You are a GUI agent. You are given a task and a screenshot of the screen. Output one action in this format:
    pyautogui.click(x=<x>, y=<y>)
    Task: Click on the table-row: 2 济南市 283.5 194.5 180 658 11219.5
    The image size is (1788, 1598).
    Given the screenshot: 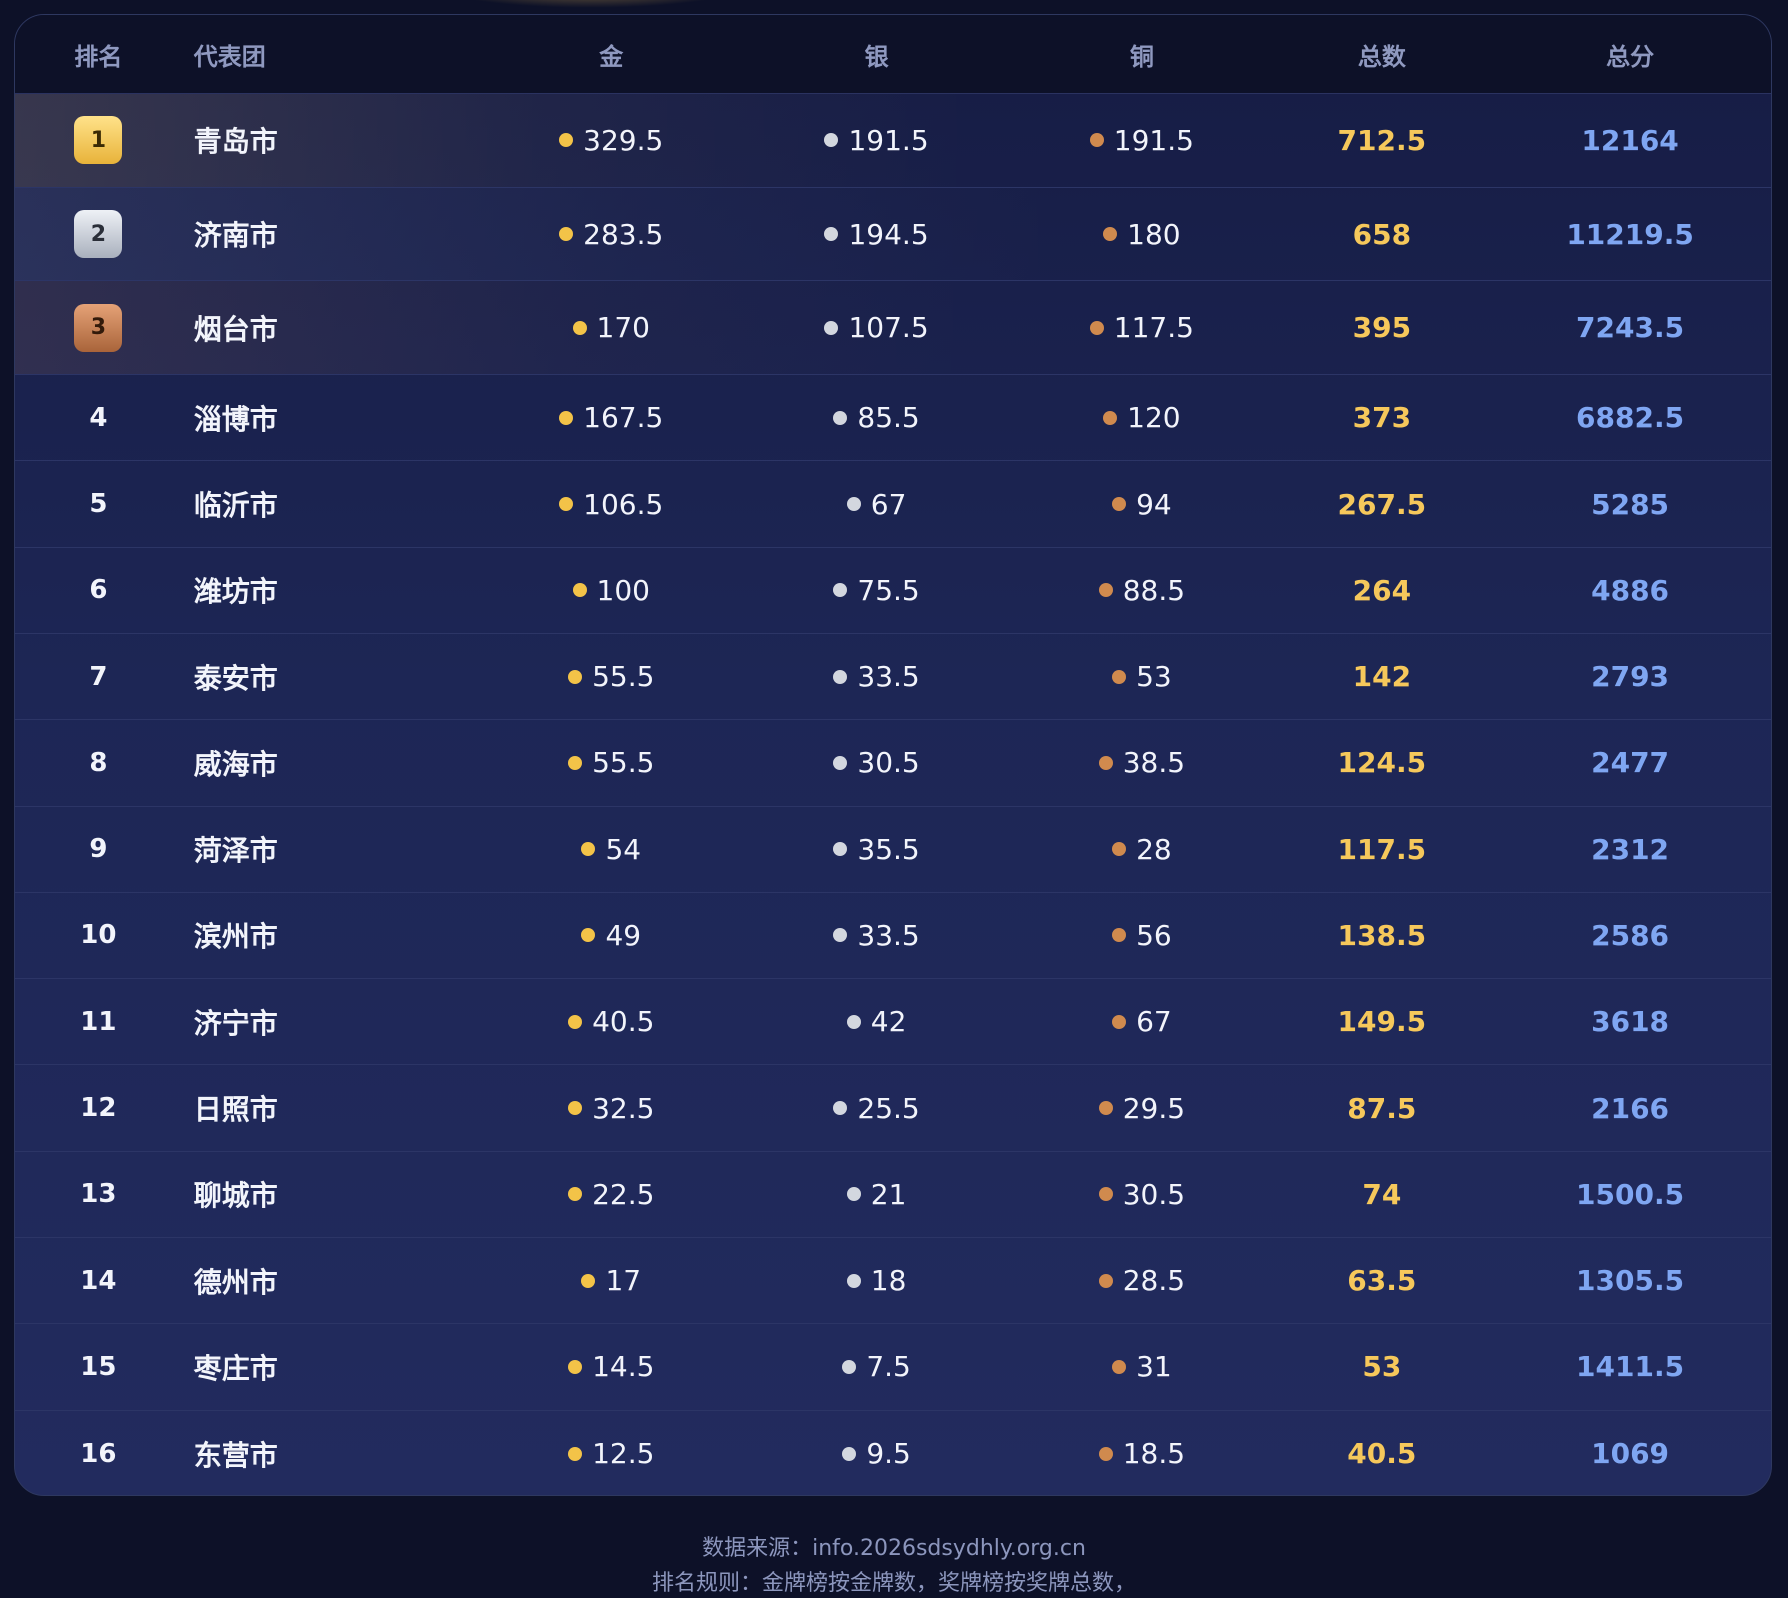 What is the action you would take?
    pyautogui.click(x=893, y=234)
    